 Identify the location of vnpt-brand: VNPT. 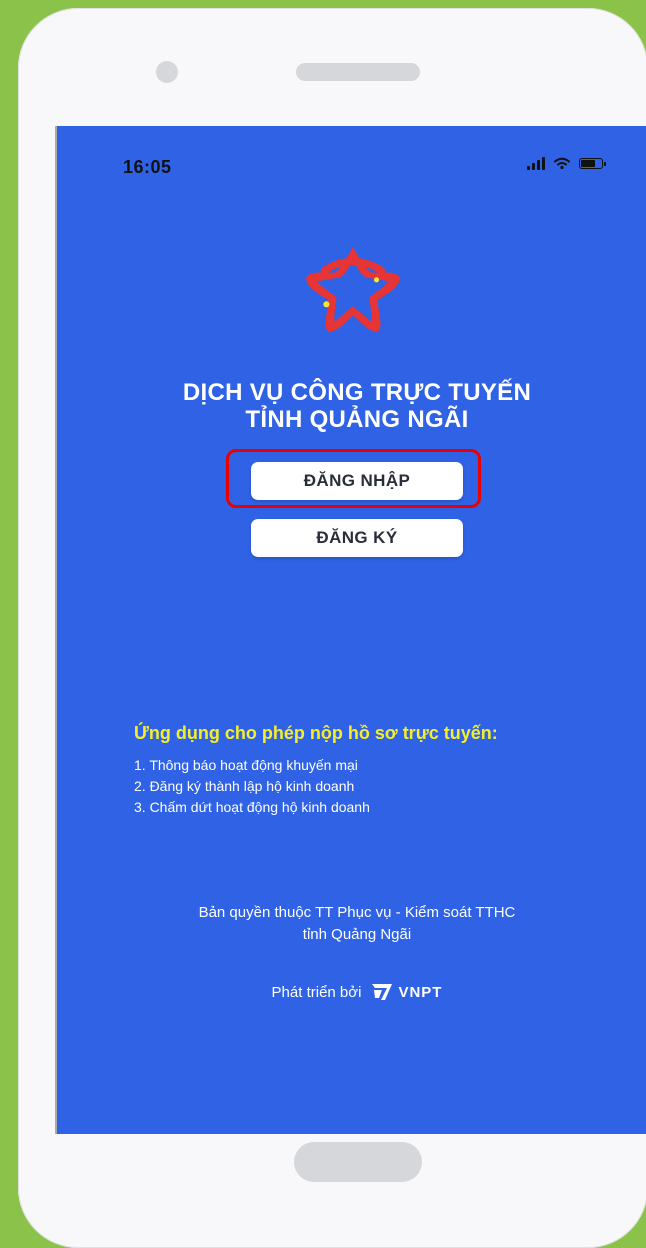
(406, 992).